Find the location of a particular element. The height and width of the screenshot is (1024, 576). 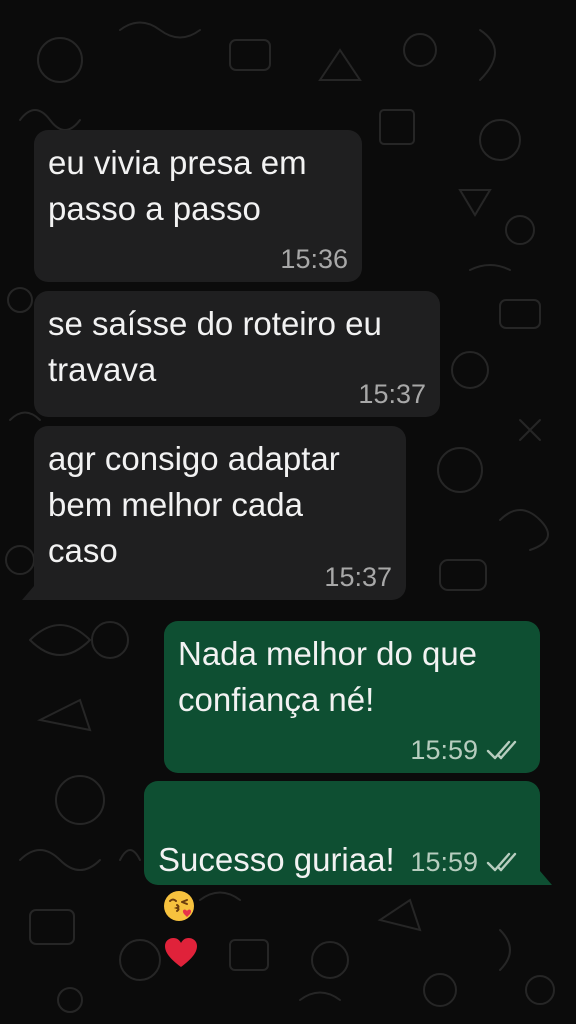

red-heart-emoji is located at coordinates (181, 952).